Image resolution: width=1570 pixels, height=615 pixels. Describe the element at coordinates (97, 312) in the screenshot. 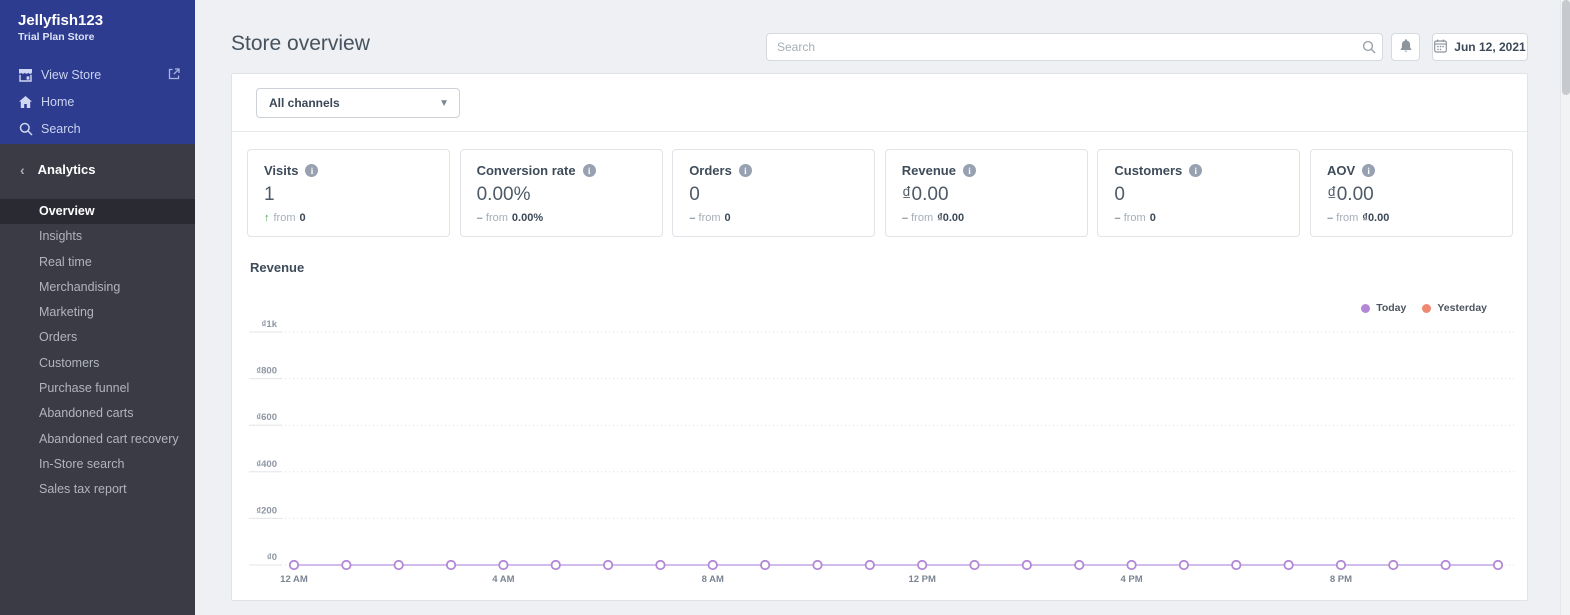

I see `menu-item-marketing: Marketing` at that location.